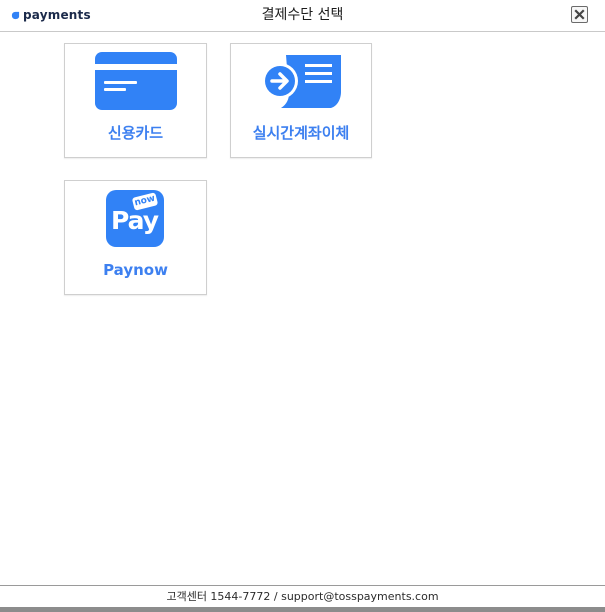 The image size is (605, 612). I want to click on close-button, so click(579, 14).